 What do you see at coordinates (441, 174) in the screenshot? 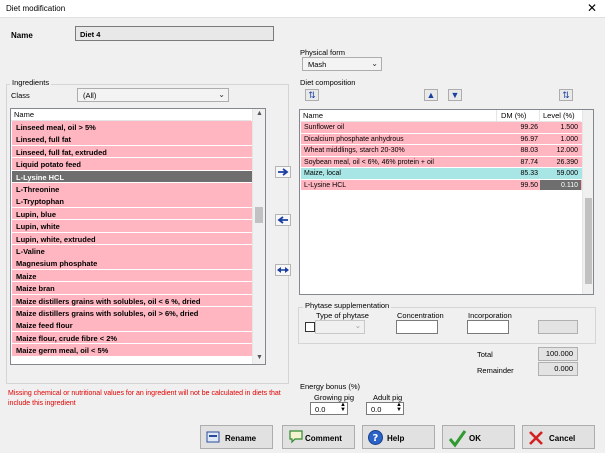
I see `composition-row: Maize, local 85.33 59.000` at bounding box center [441, 174].